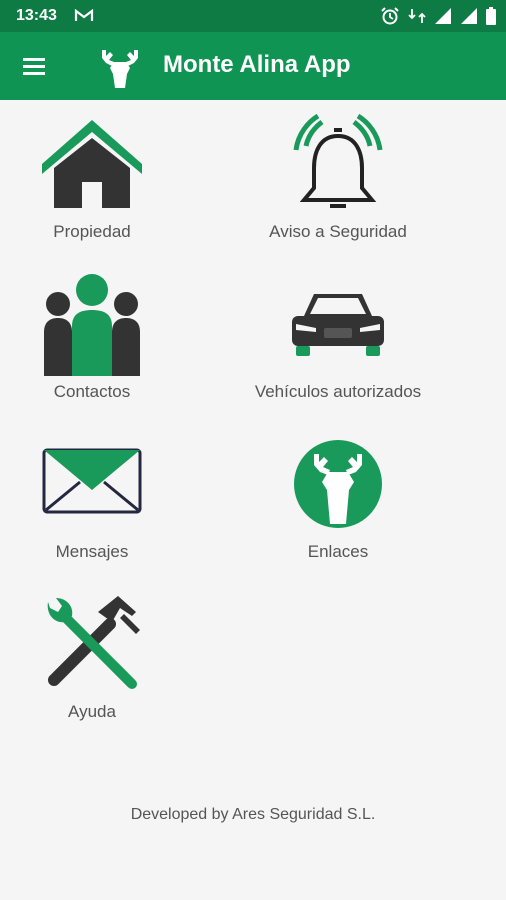 The height and width of the screenshot is (900, 506). Describe the element at coordinates (253, 16) in the screenshot. I see `status-bar: 13:43` at that location.